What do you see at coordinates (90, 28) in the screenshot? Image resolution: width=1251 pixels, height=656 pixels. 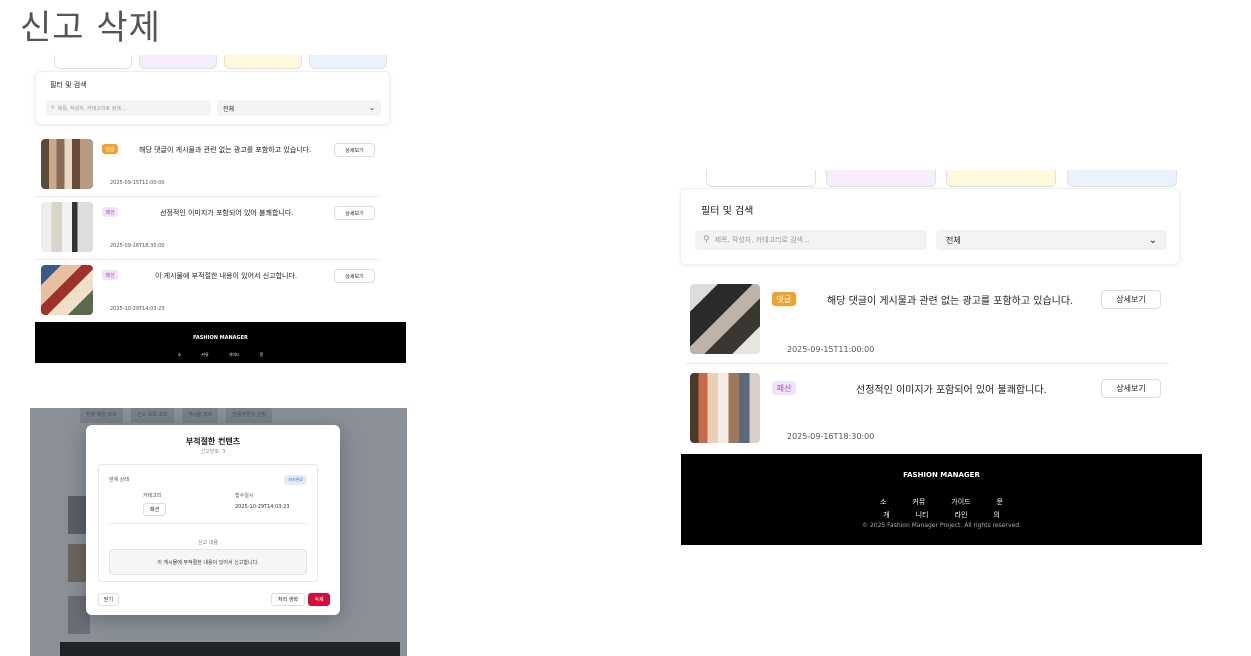 I see `page-title: 신고 삭제` at bounding box center [90, 28].